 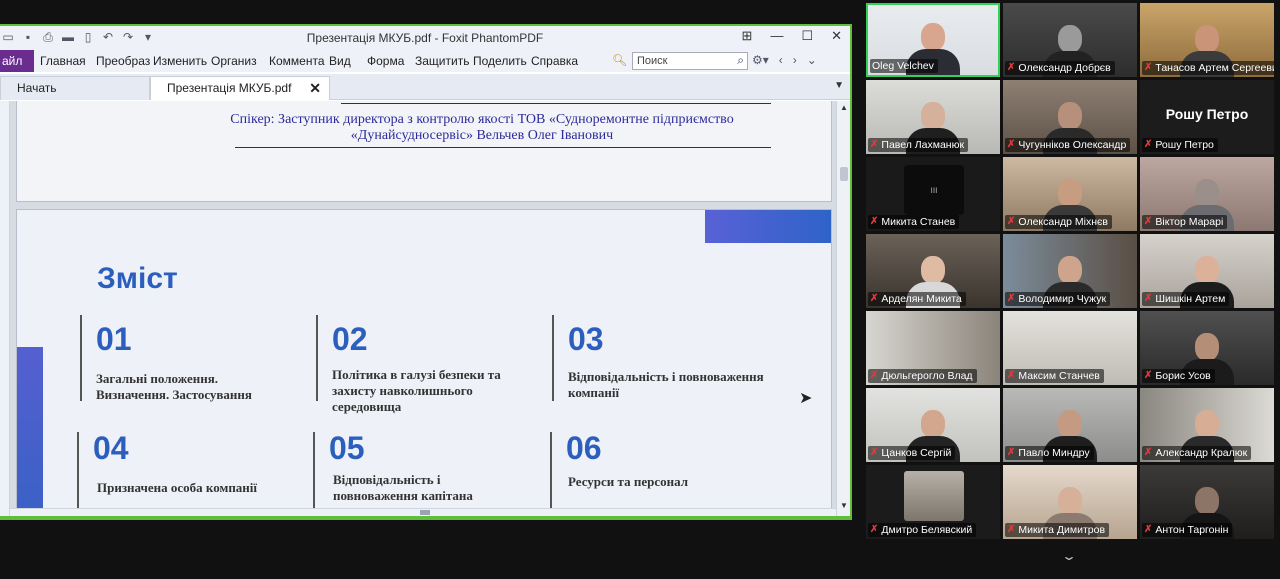 I want to click on find-icon: 🔍︎, so click(x=619, y=60).